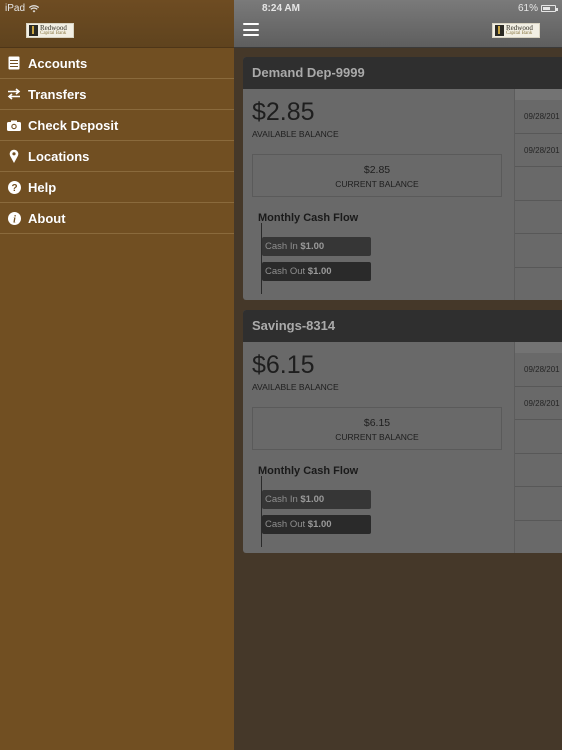 This screenshot has height=750, width=562. I want to click on menu-toggle-button, so click(251, 29).